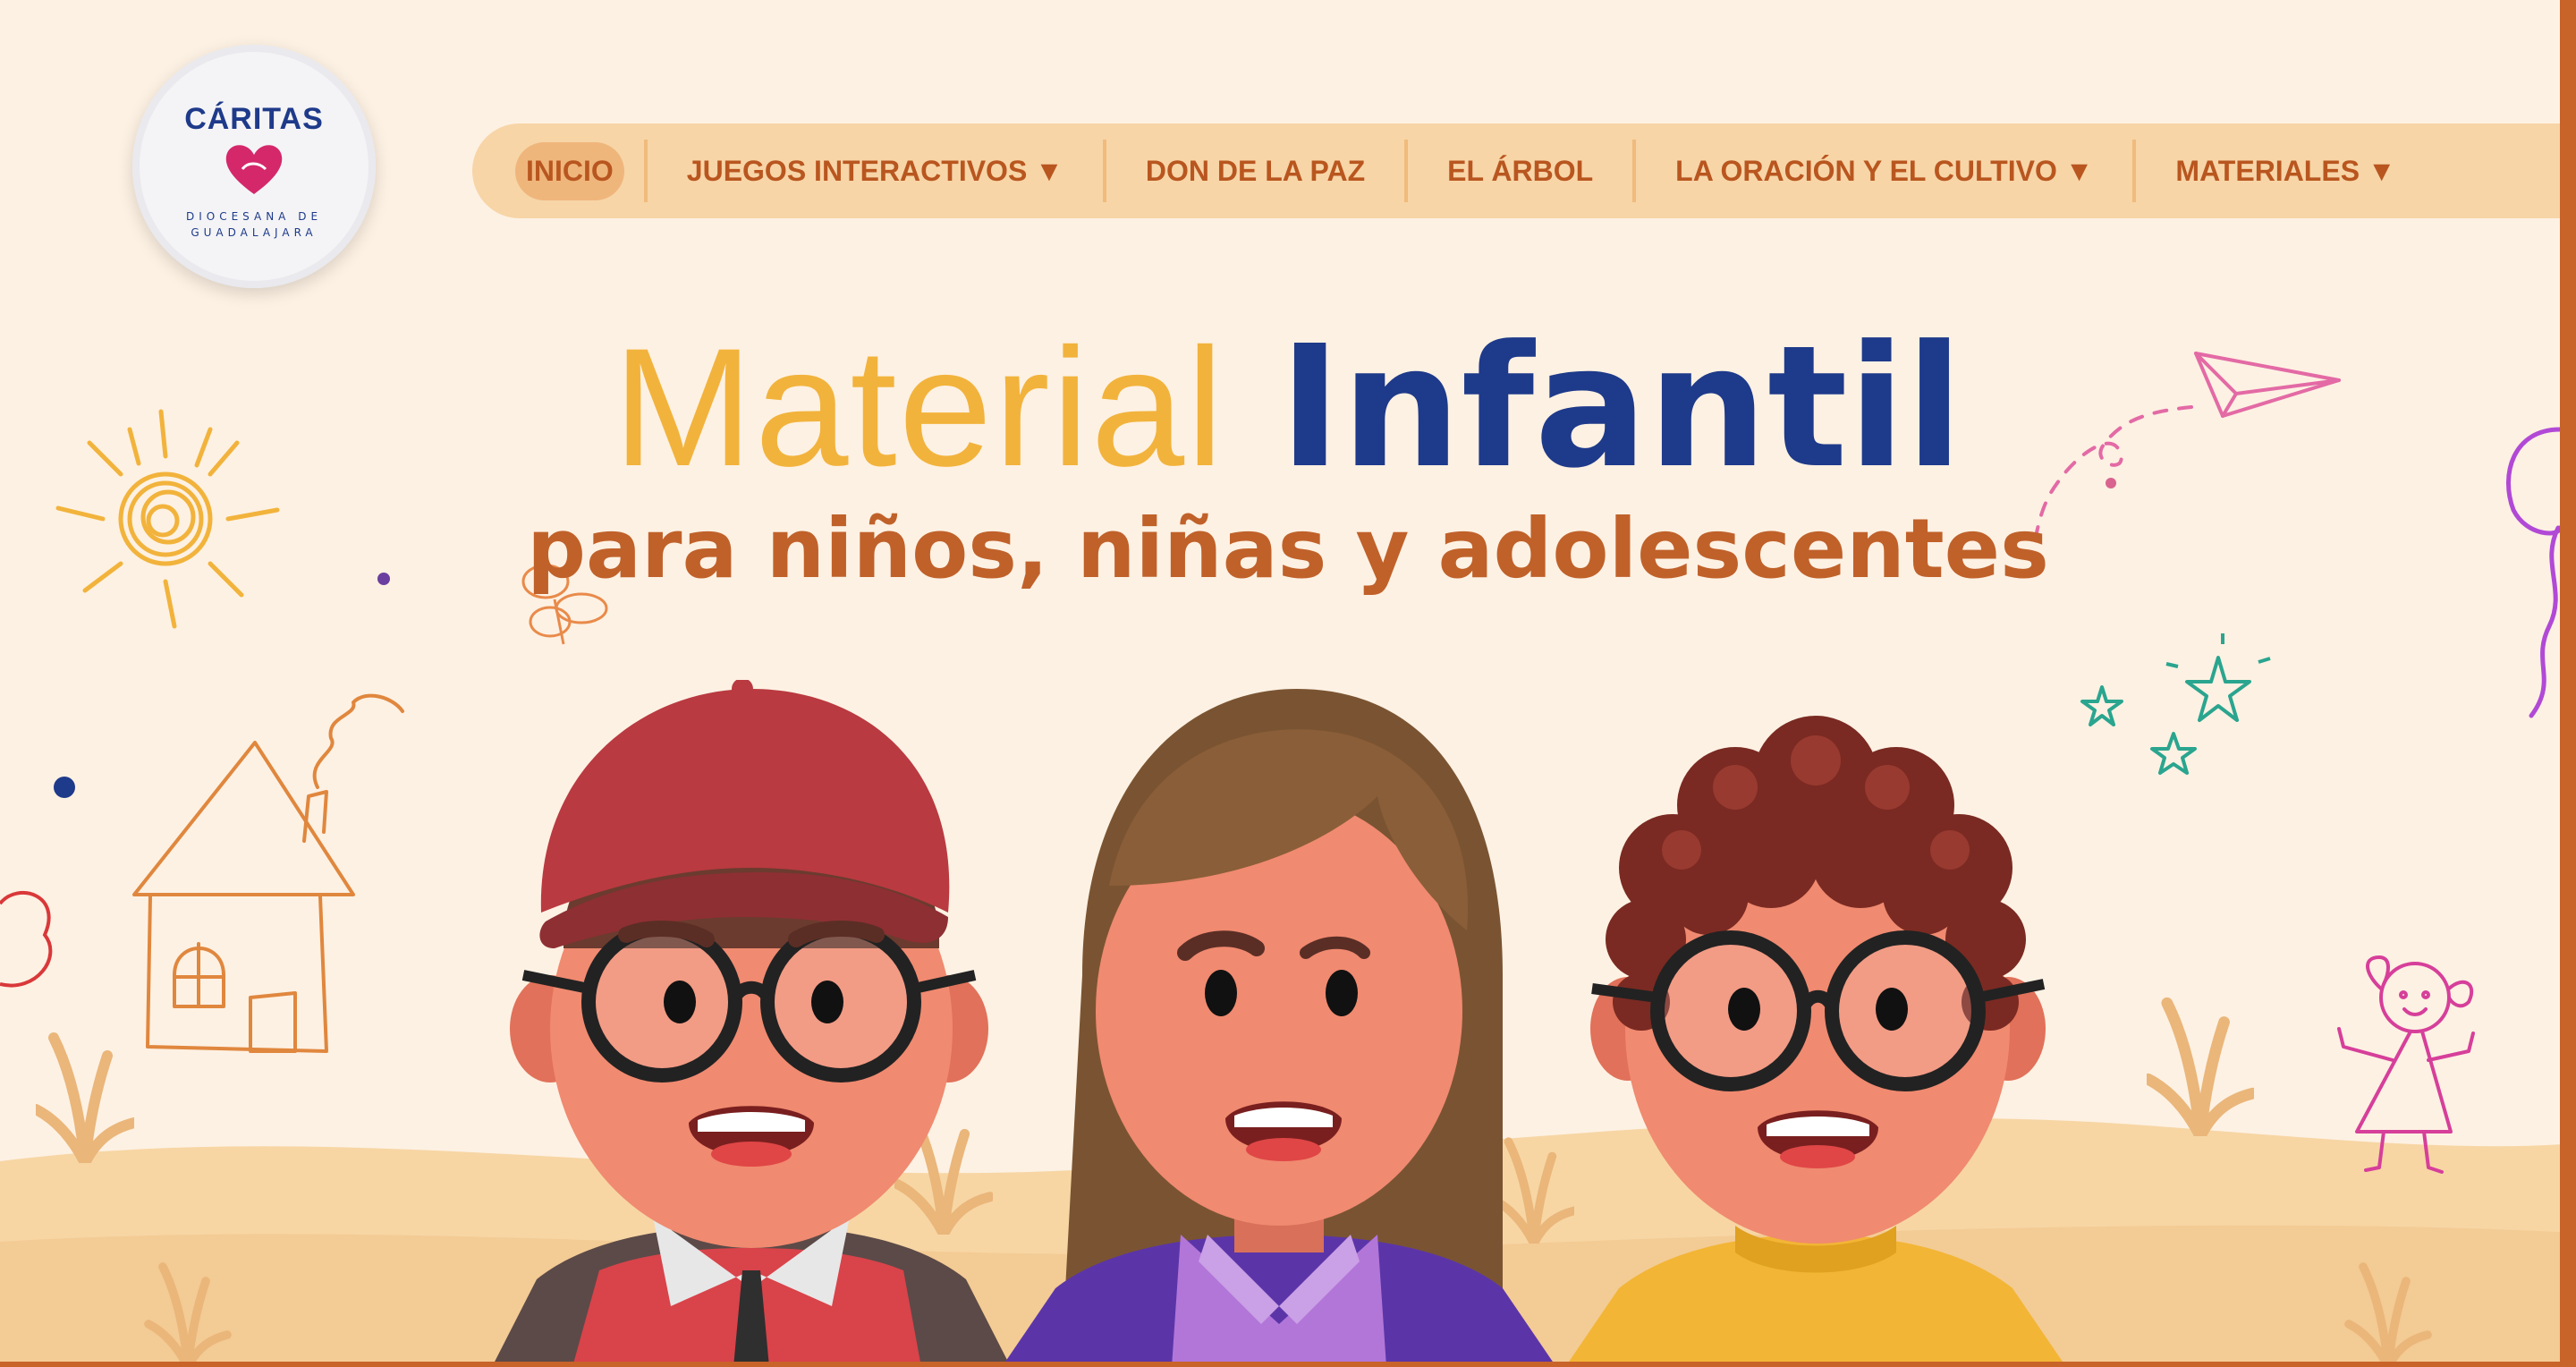  Describe the element at coordinates (919, 407) in the screenshot. I see `hero-title-light: Material` at that location.